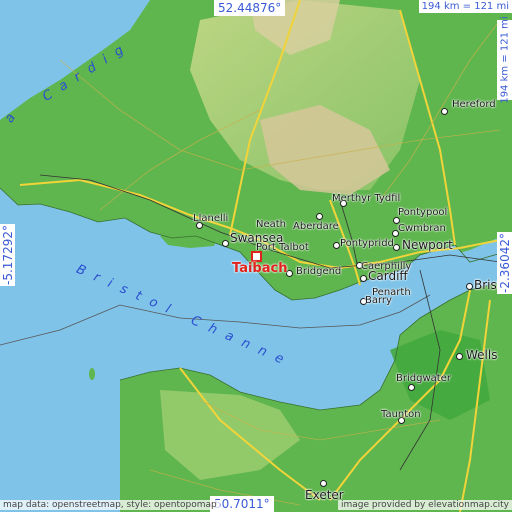  Describe the element at coordinates (366, 198) in the screenshot. I see `place-merthyr: Merthyr Tydfil` at that location.